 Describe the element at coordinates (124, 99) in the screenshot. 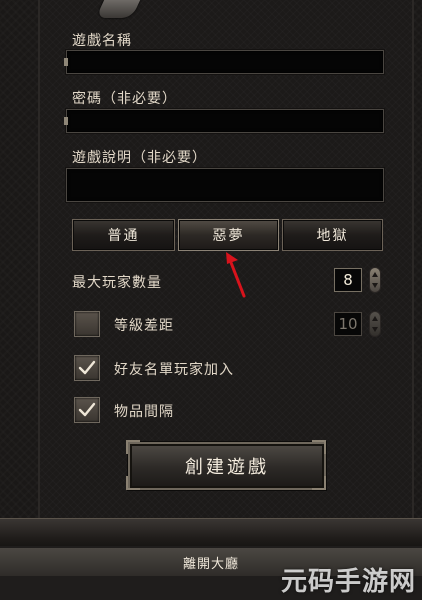

I see `password-label: 密碼（非必要）` at that location.